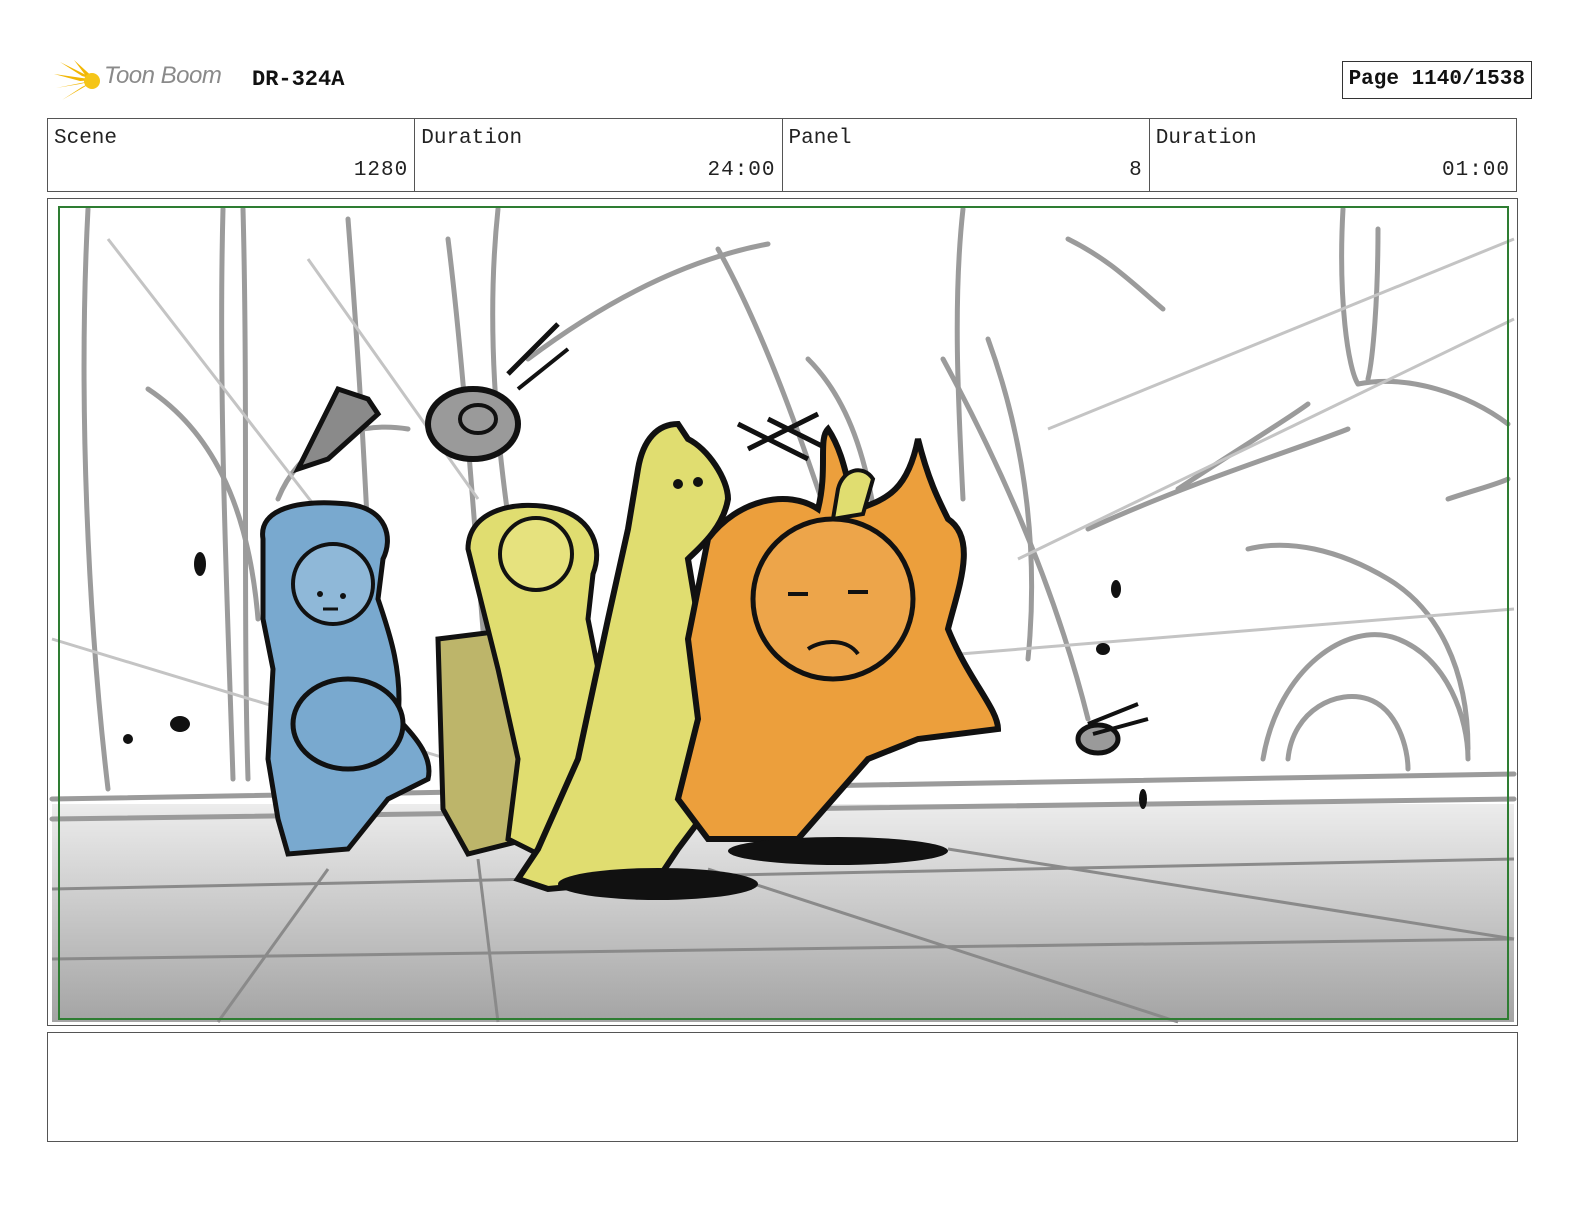 The image size is (1584, 1224). I want to click on panel-label: Panel, so click(820, 138).